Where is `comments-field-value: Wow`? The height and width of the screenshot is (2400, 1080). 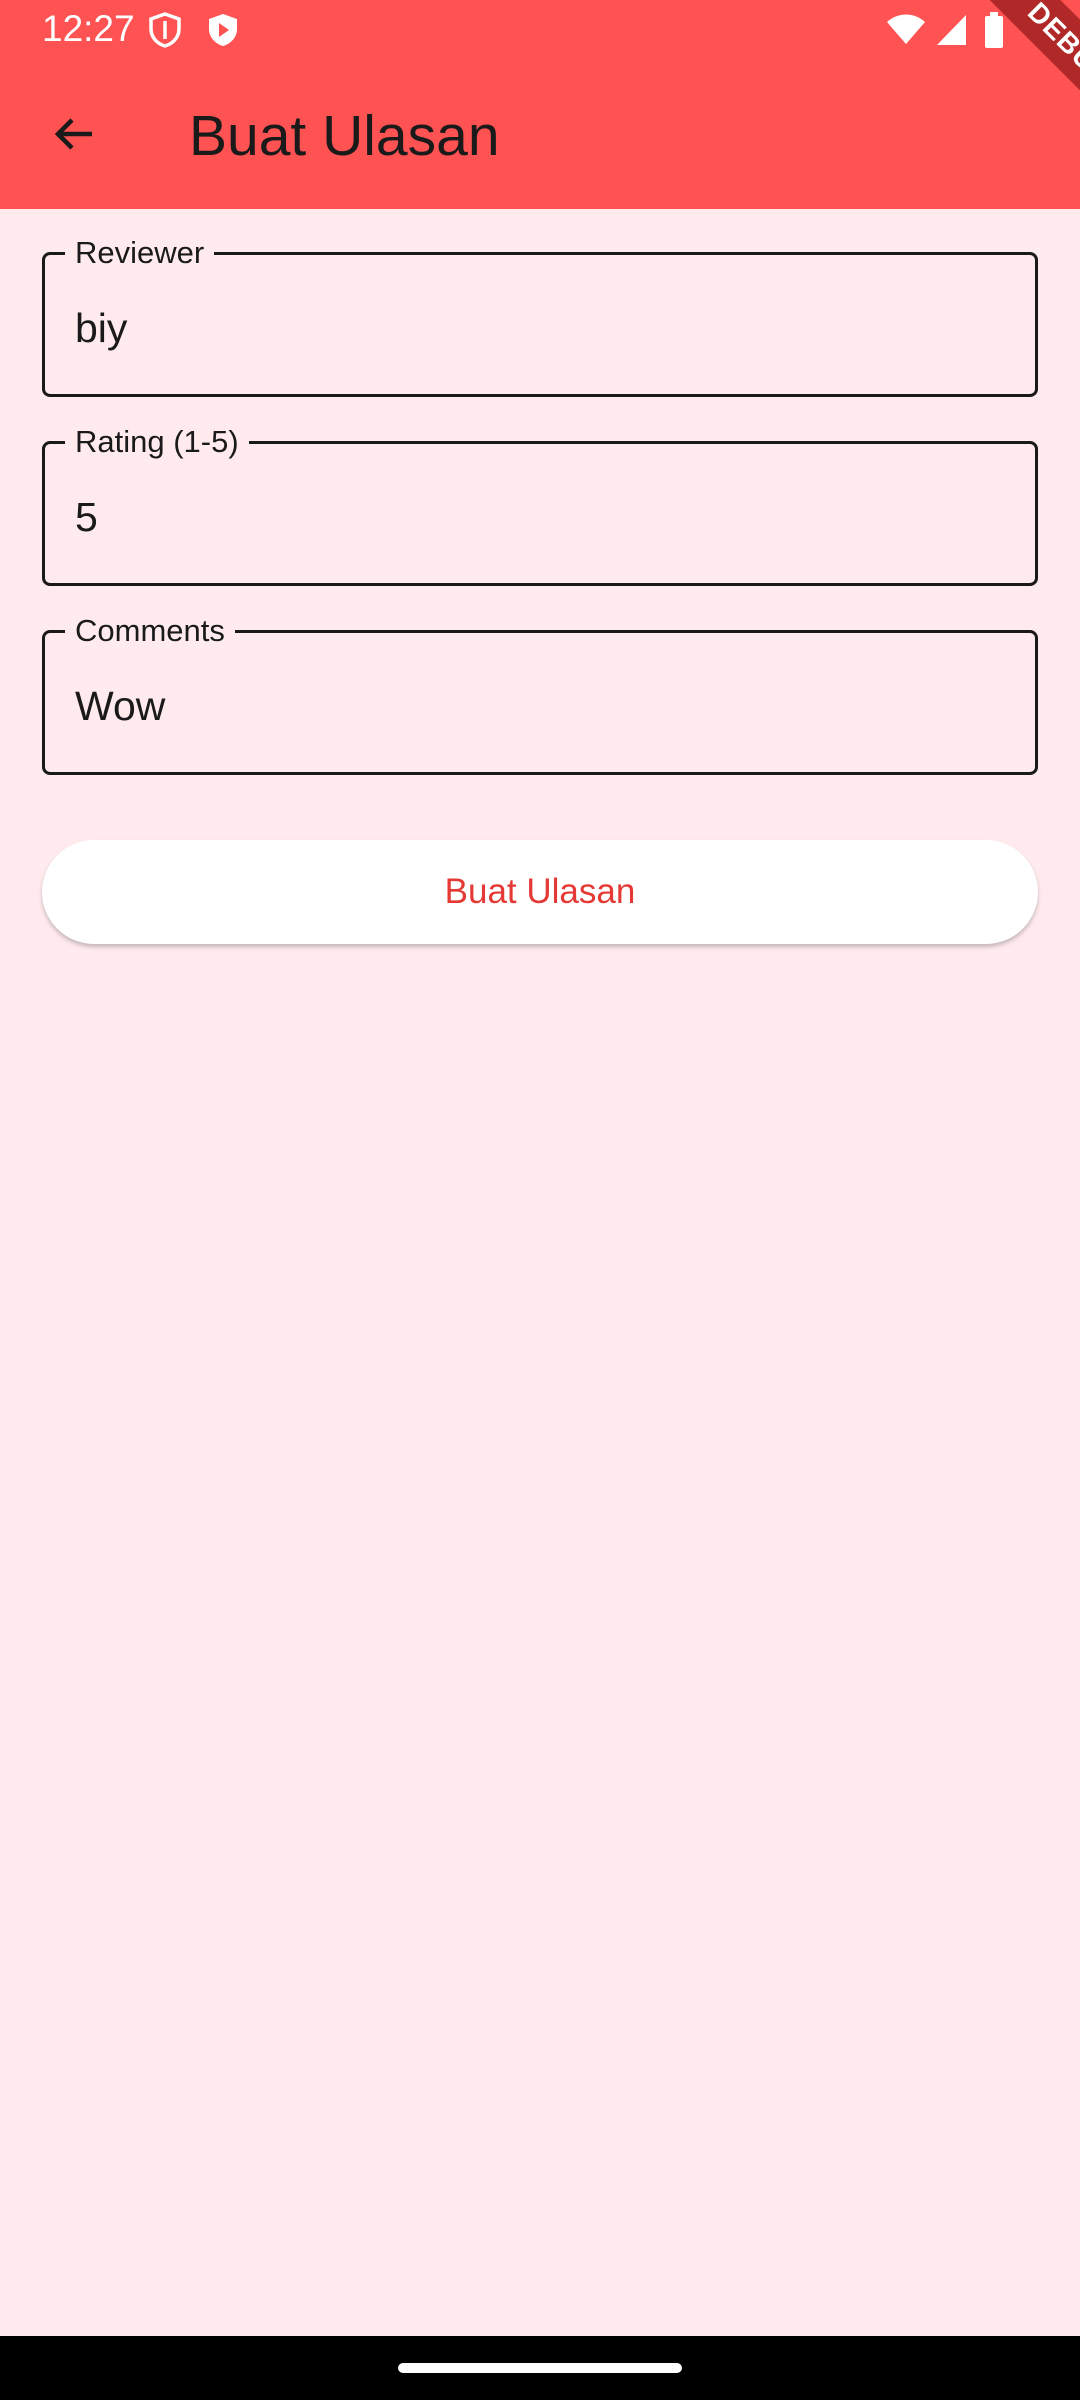
comments-field-value: Wow is located at coordinates (120, 706).